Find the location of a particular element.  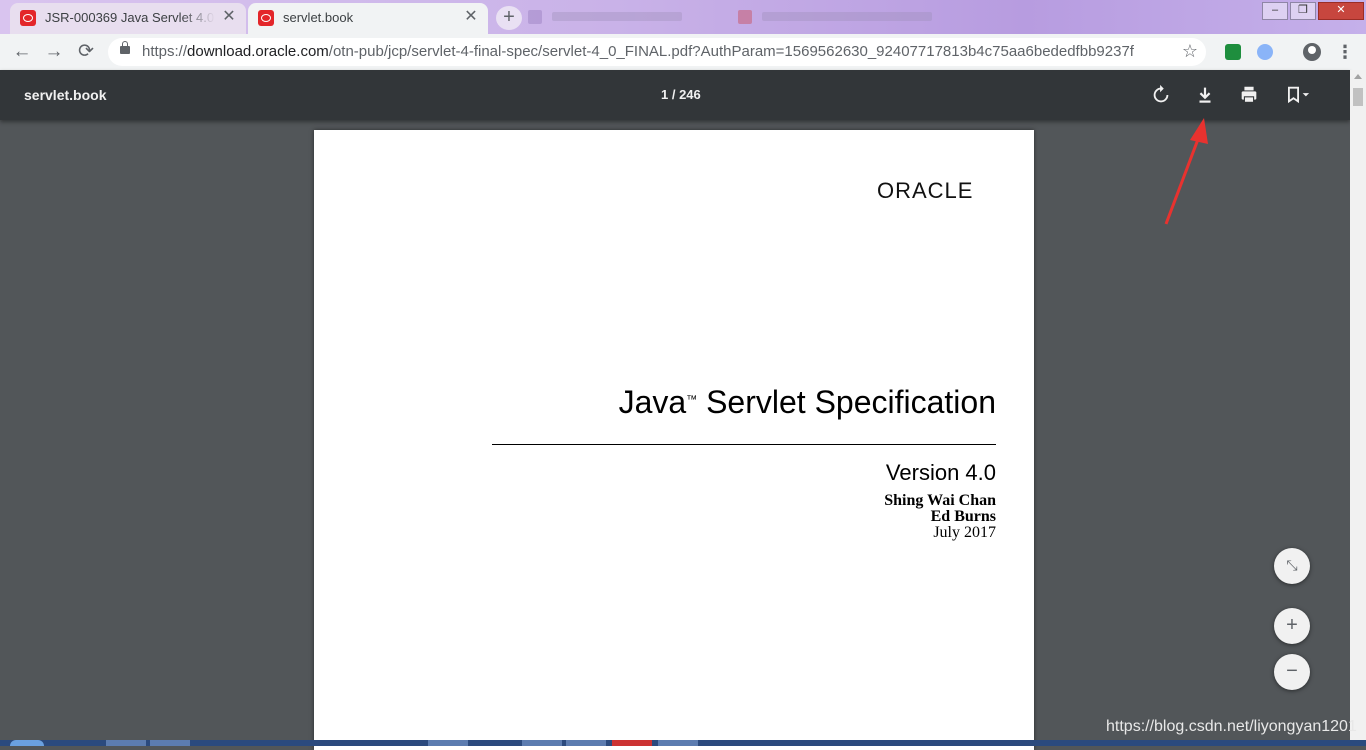

tab-servlet-book: servlet.book ✕ is located at coordinates (368, 18).